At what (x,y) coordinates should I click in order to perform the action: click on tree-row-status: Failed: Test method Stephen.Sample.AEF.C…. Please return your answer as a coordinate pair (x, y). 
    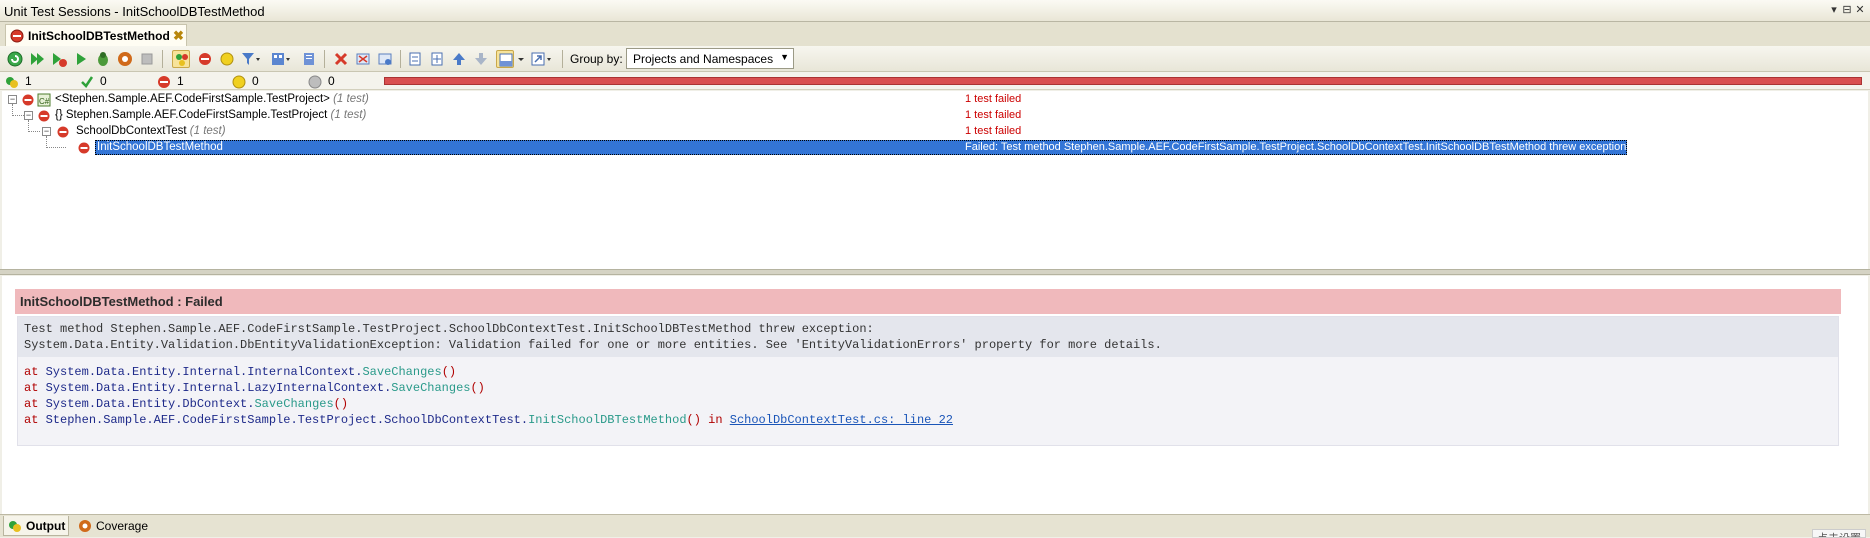
    Looking at the image, I should click on (1297, 147).